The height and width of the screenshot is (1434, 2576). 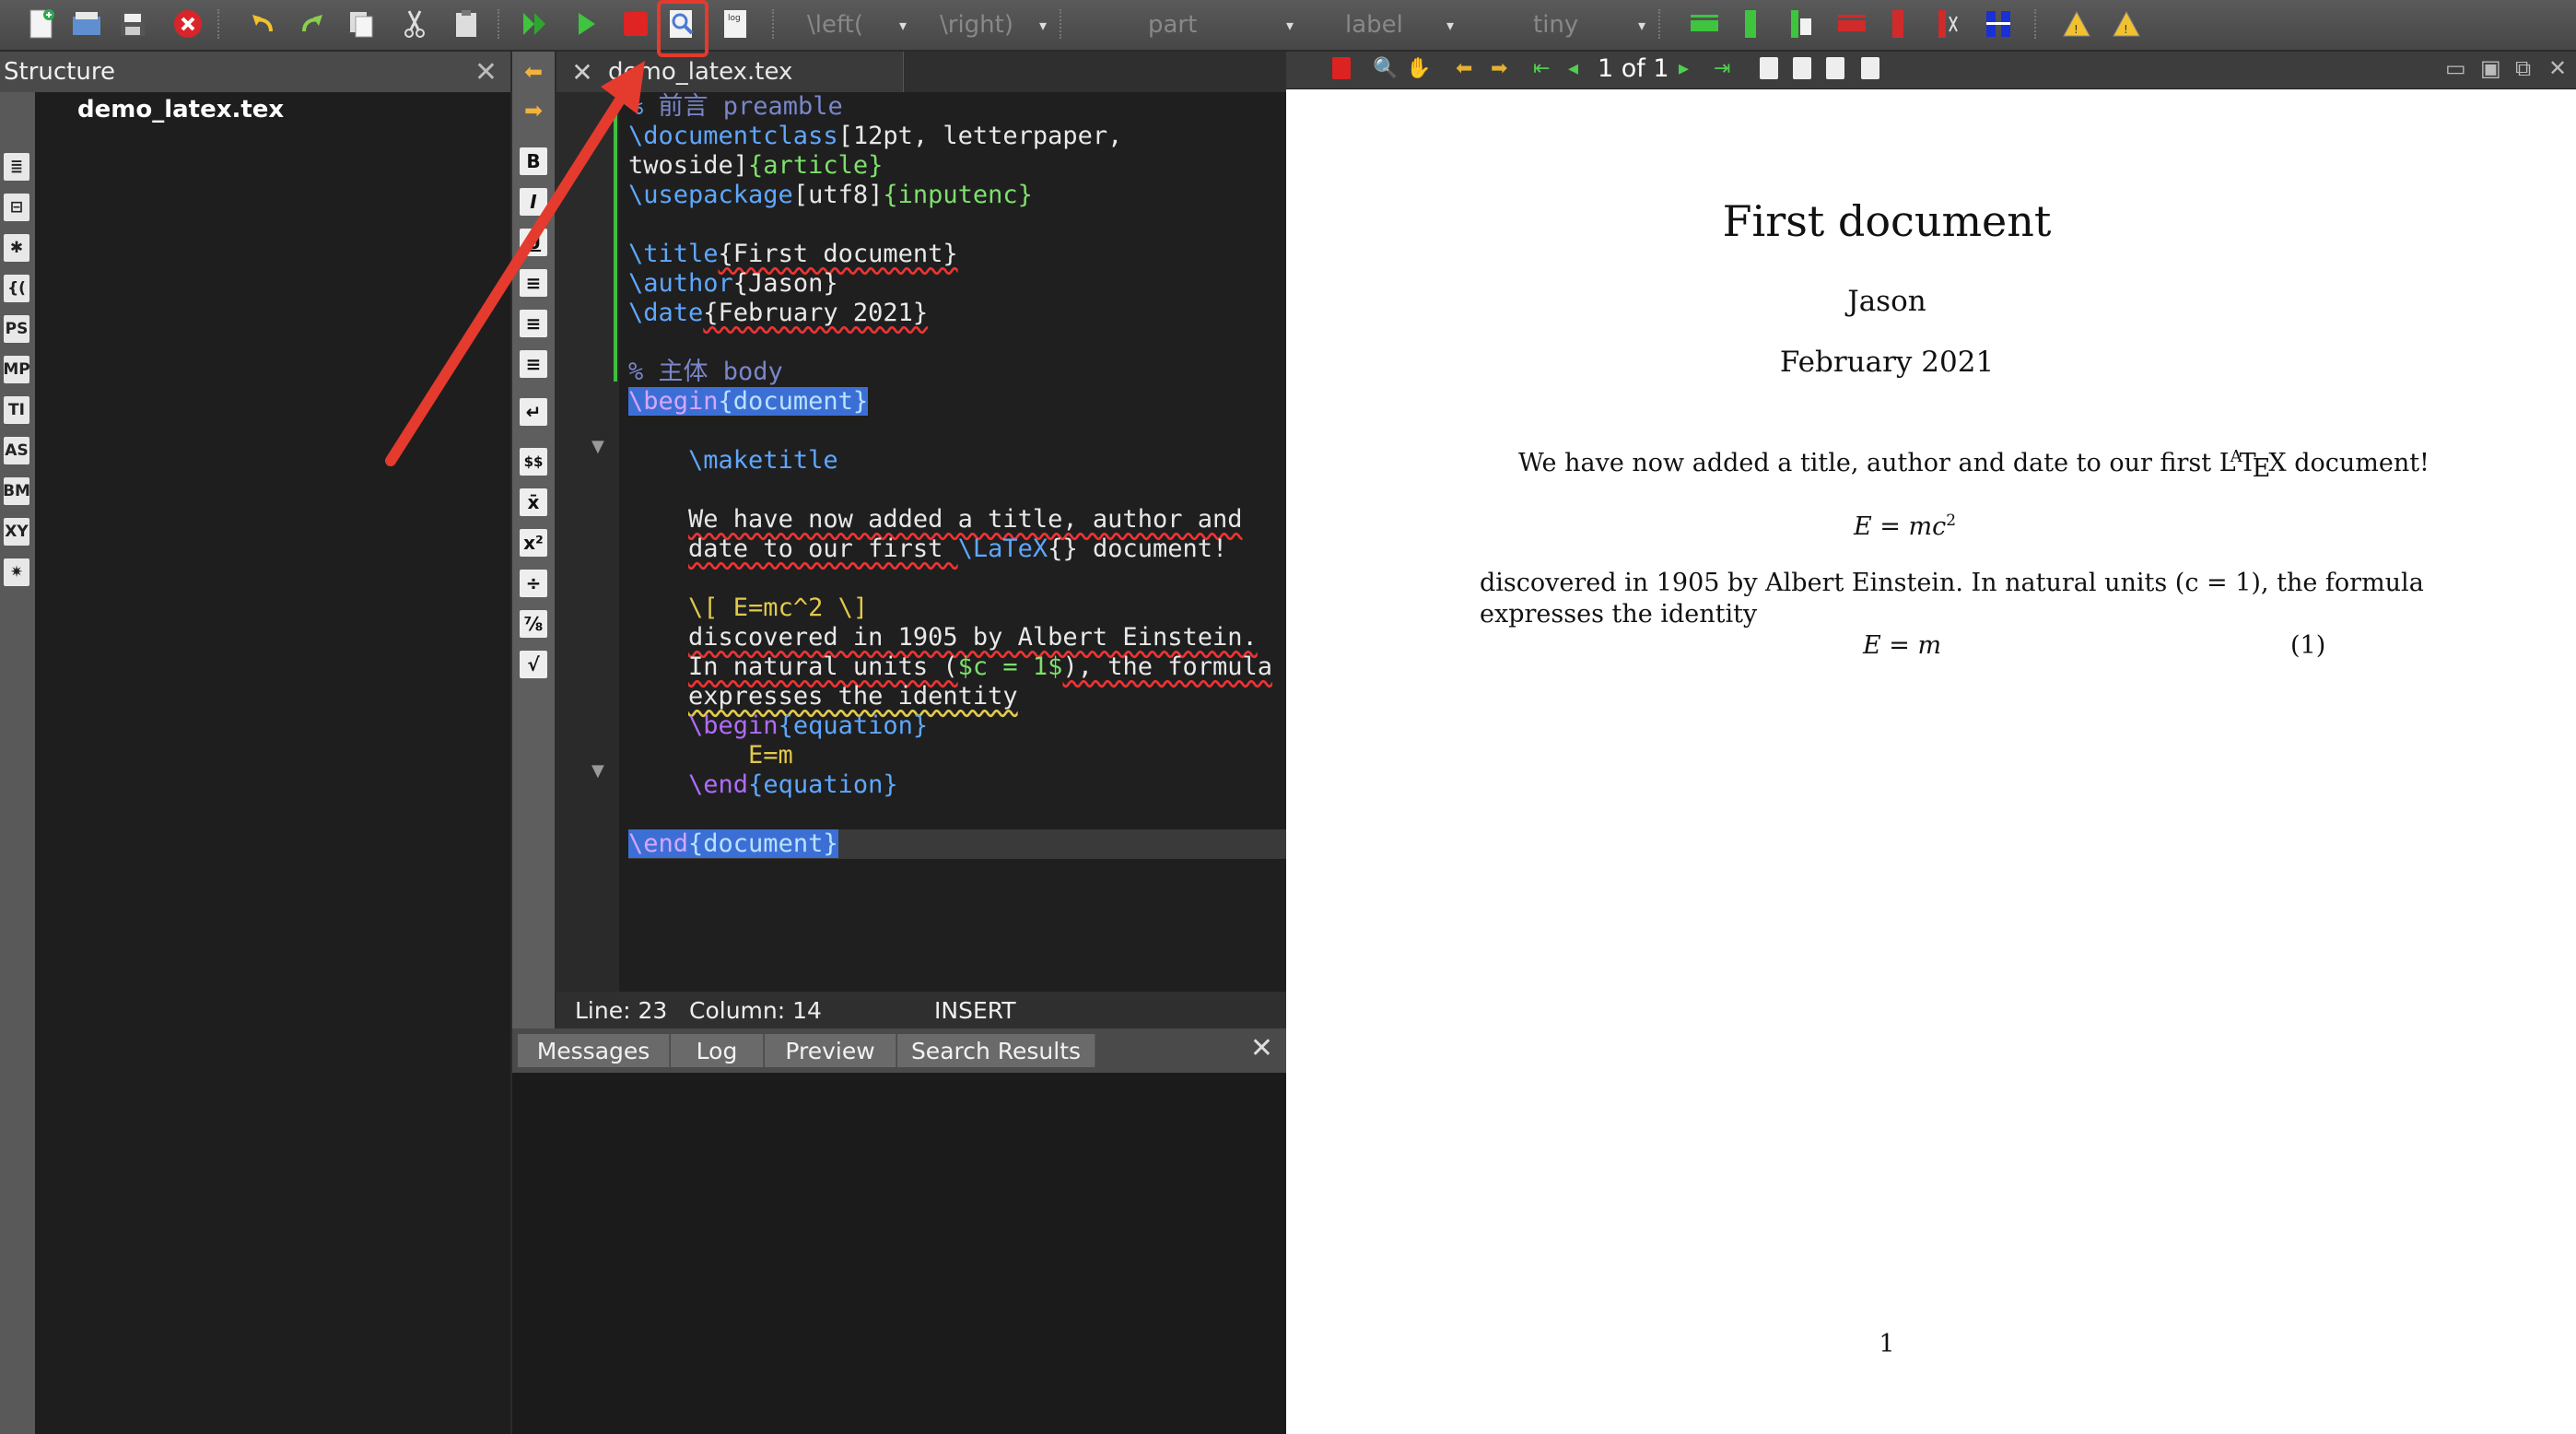 What do you see at coordinates (533, 283) in the screenshot?
I see `align-left-button: ≡` at bounding box center [533, 283].